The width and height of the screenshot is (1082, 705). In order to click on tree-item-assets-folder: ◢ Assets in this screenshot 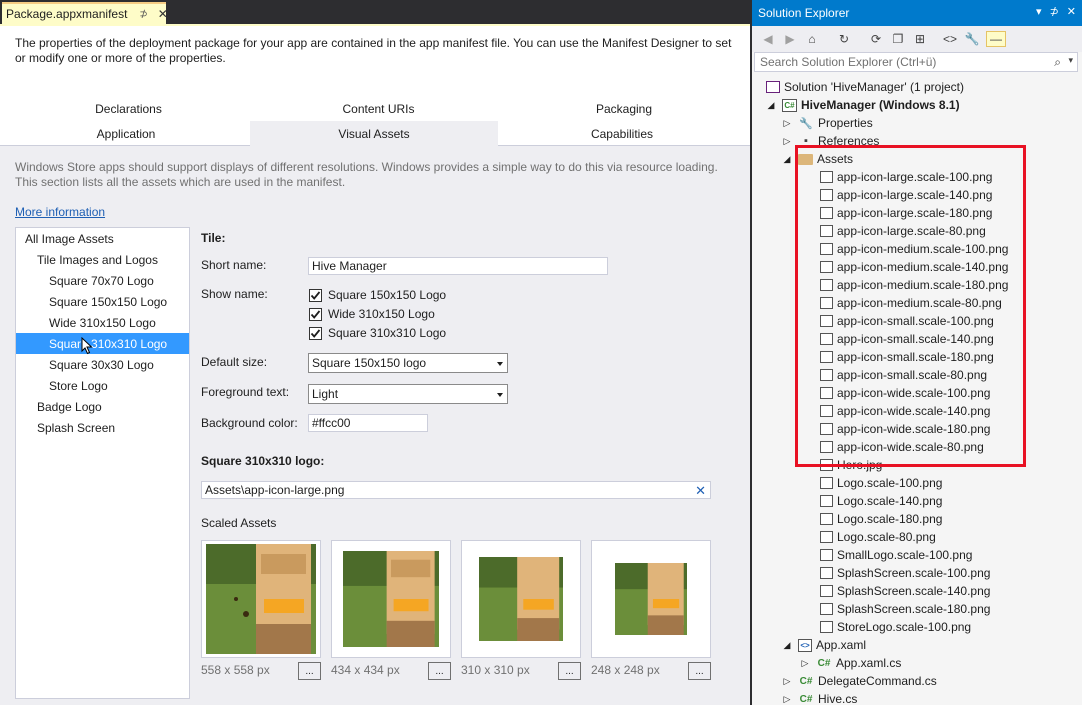, I will do `click(817, 159)`.